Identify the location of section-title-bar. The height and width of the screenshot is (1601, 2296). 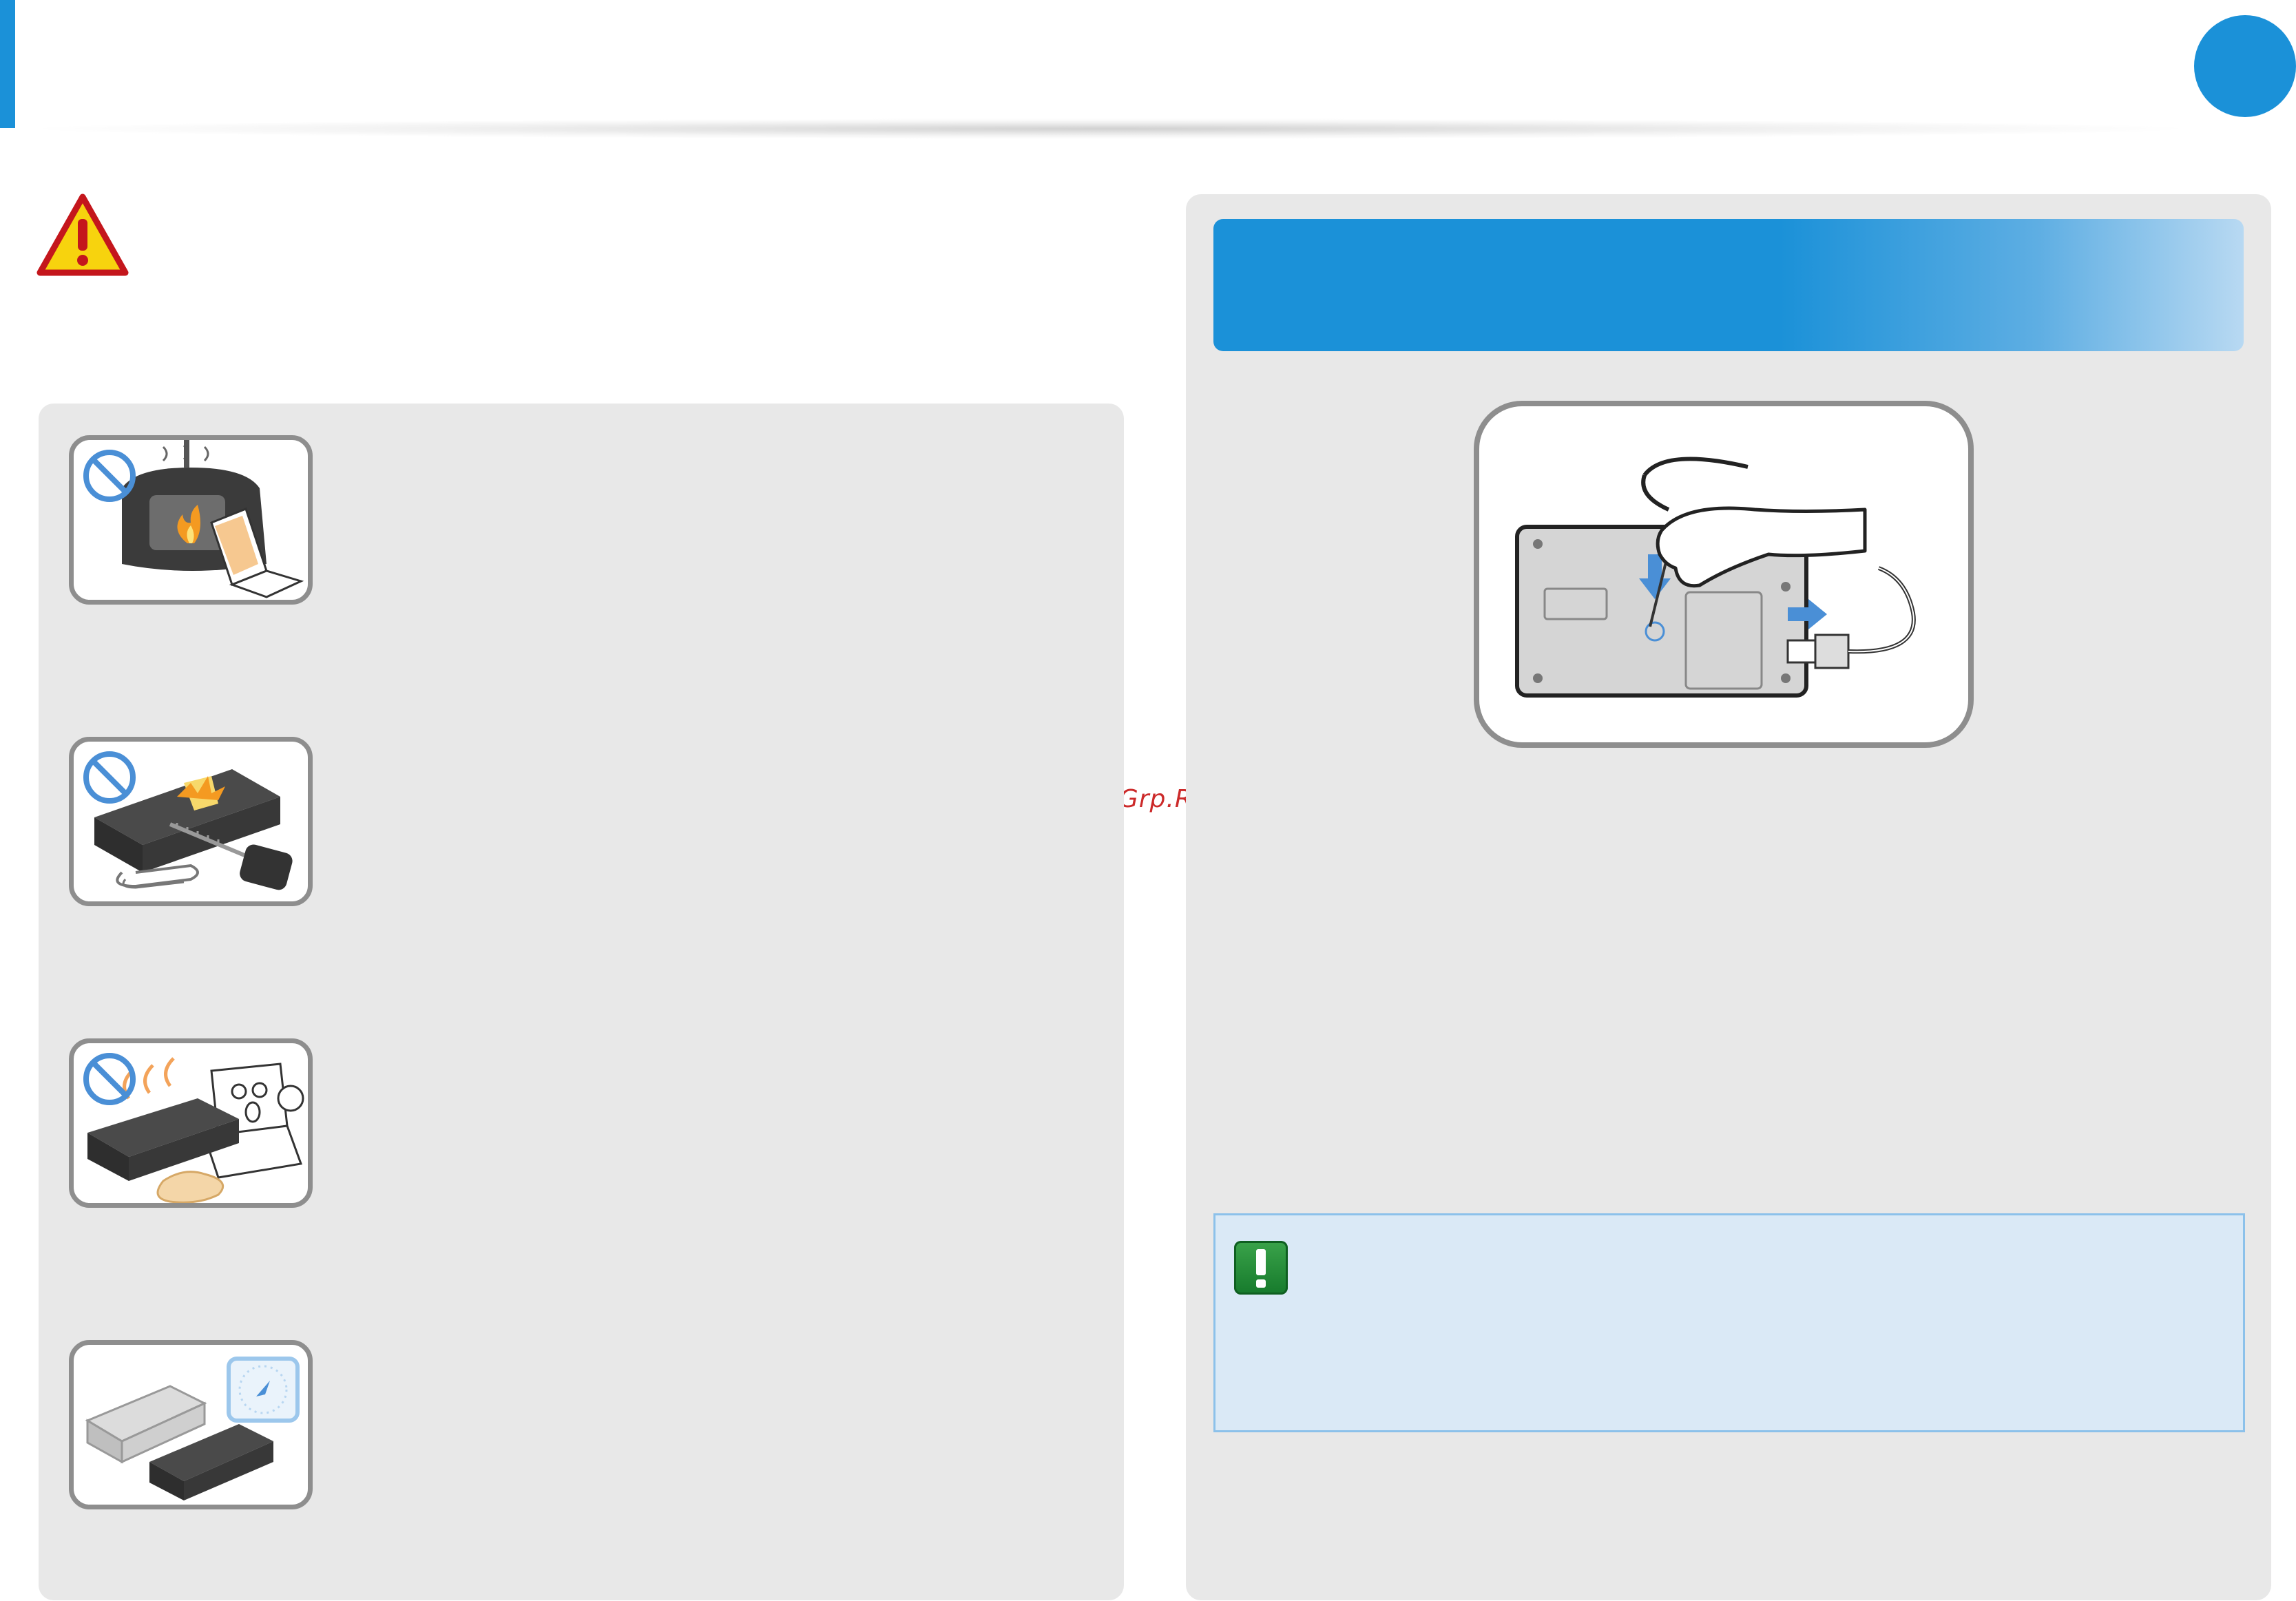
(1728, 285).